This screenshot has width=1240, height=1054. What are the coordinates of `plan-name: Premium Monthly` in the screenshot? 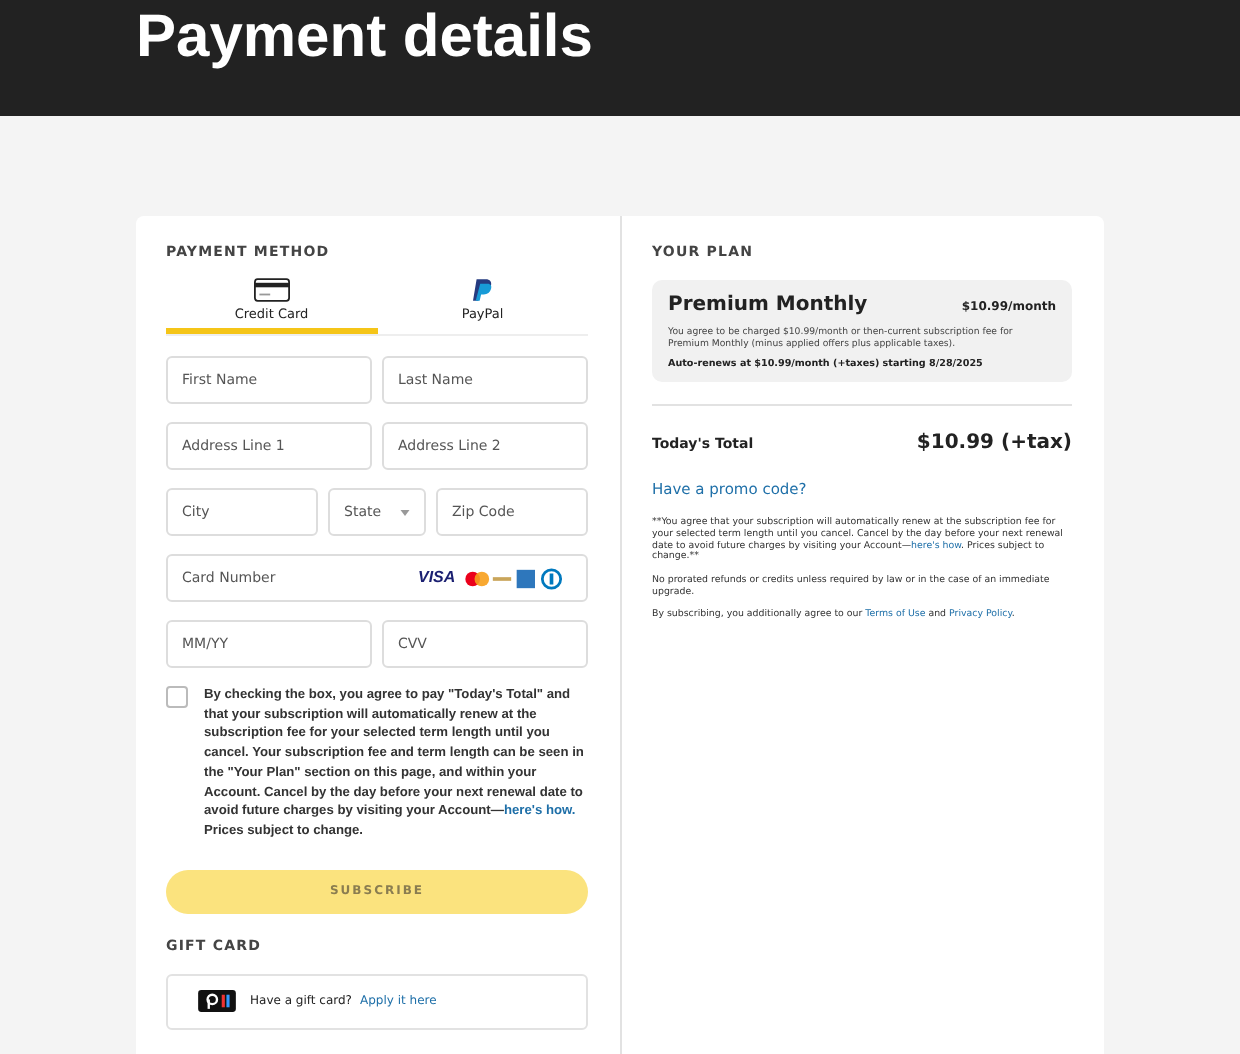 It's located at (768, 305).